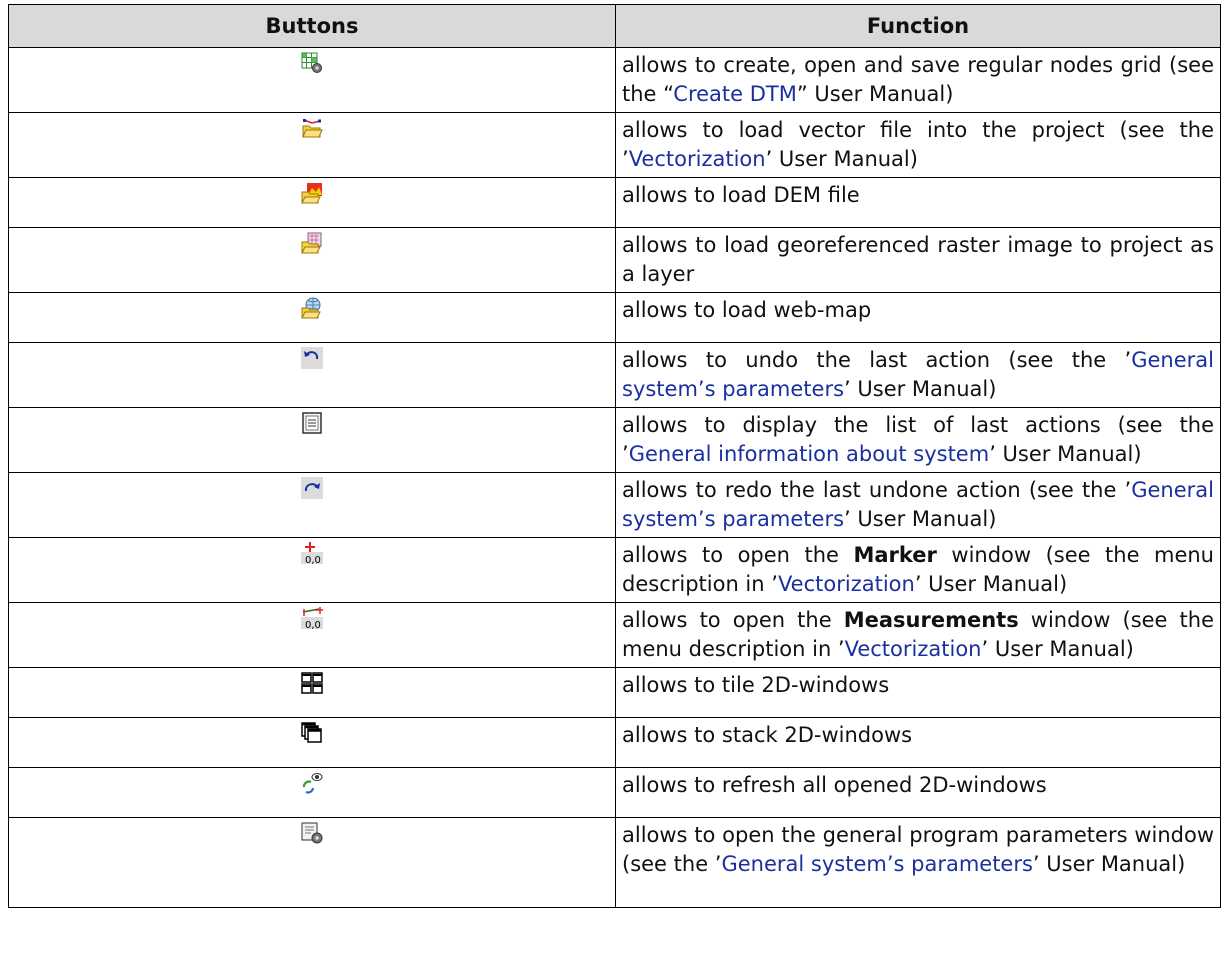  What do you see at coordinates (312, 783) in the screenshot?
I see `refresh-windows-icon` at bounding box center [312, 783].